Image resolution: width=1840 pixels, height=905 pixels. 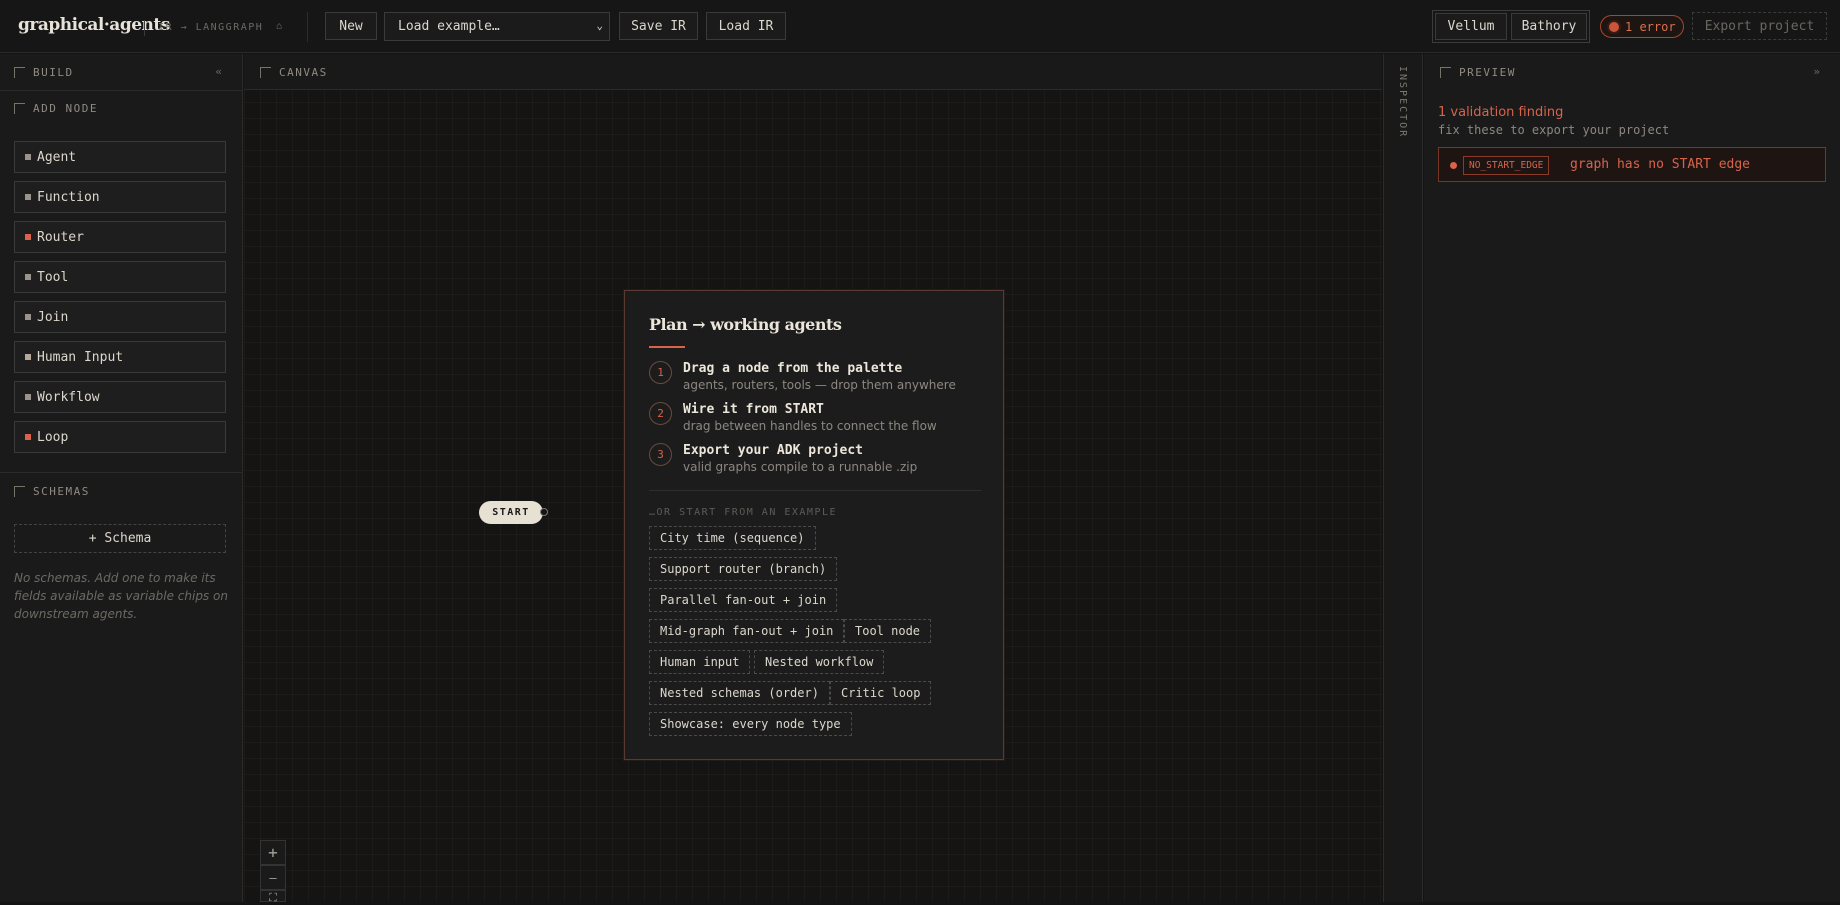 I want to click on zoom-out-button: —, so click(x=273, y=877).